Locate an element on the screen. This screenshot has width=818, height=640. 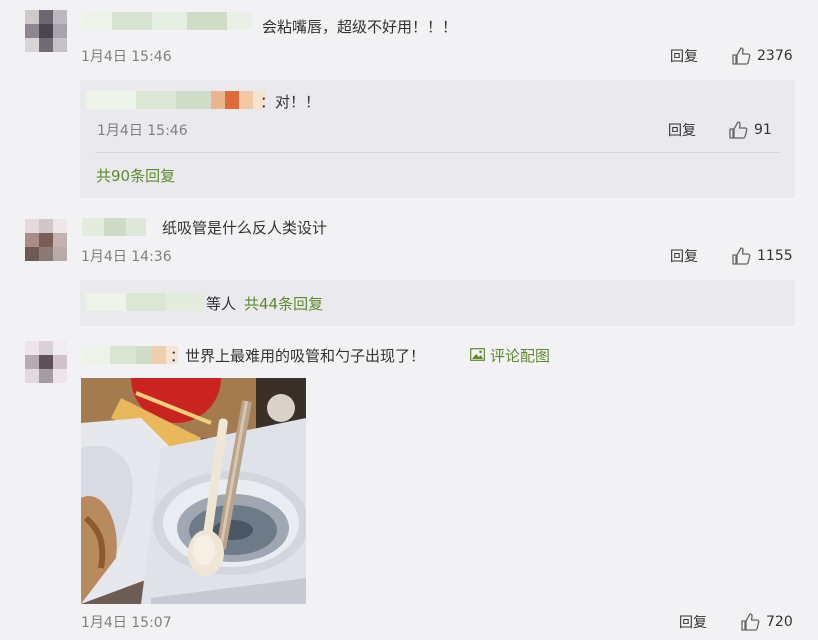
timestamp: 1月4日 14:36 is located at coordinates (126, 257).